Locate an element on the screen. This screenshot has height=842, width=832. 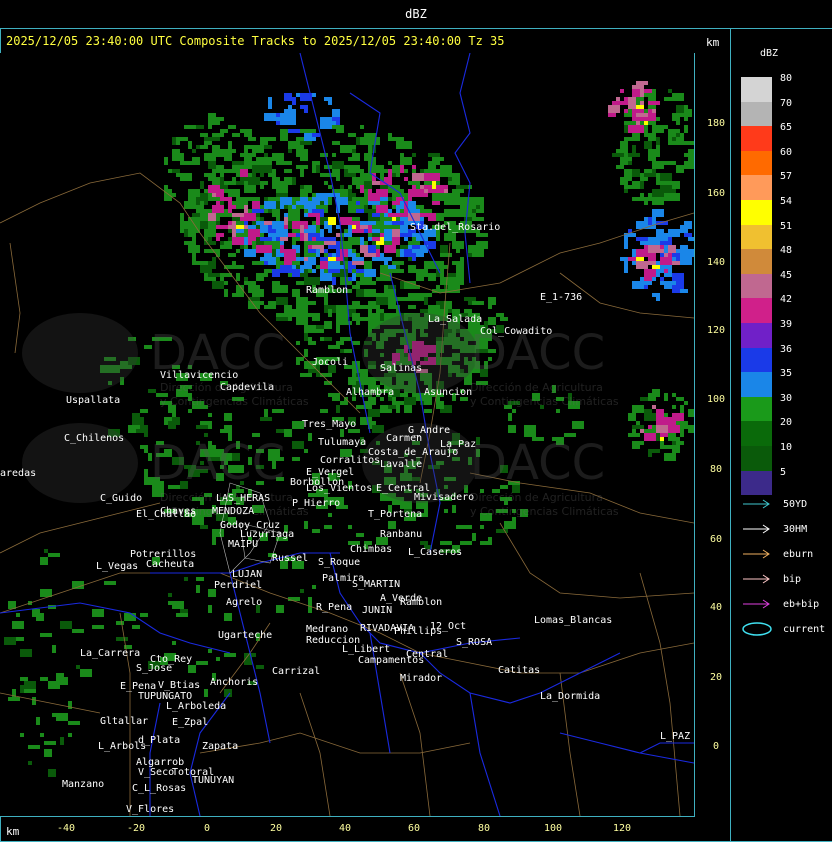
y-tick-label: 40 is located at coordinates (716, 607).